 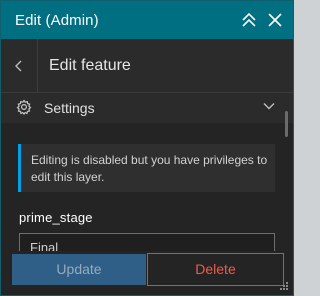 What do you see at coordinates (24, 107) in the screenshot?
I see `gear-icon` at bounding box center [24, 107].